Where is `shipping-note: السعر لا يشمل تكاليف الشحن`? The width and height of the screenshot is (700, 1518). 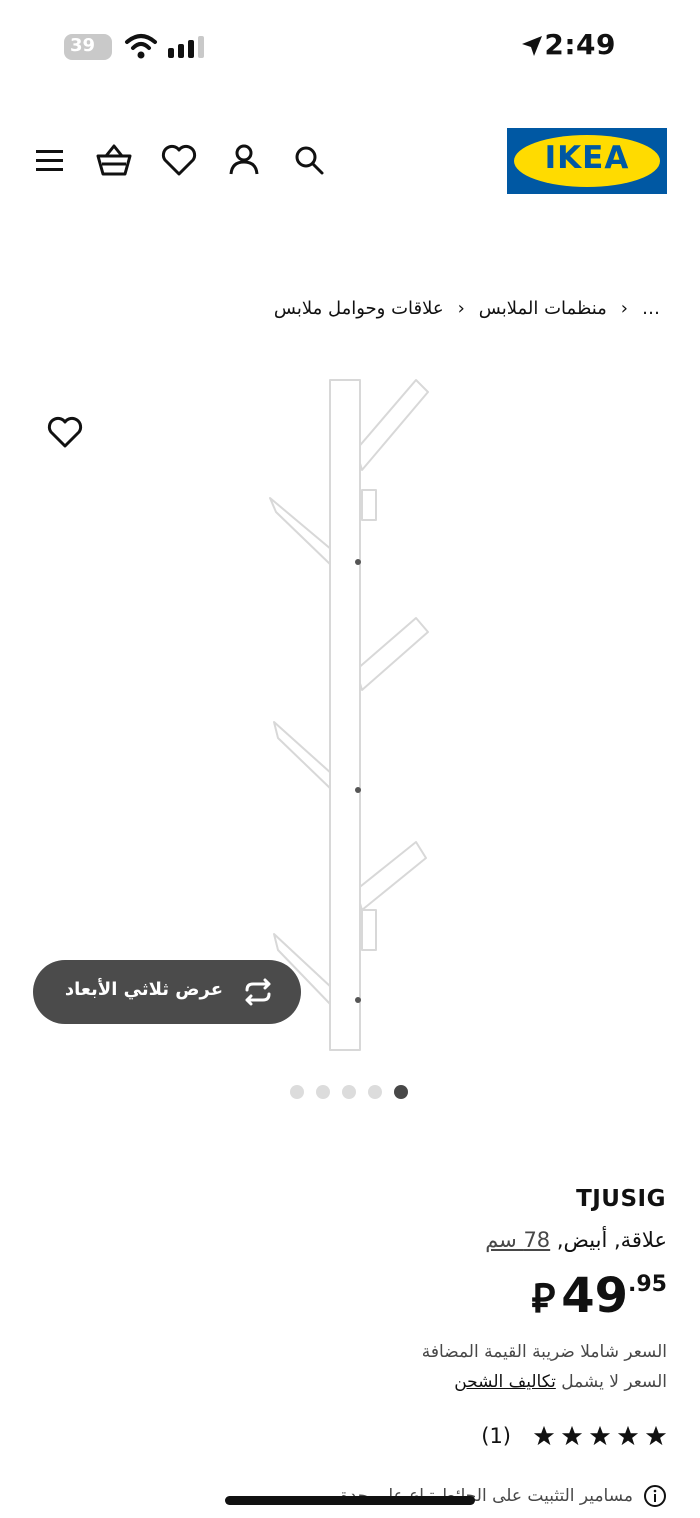
shipping-note: السعر لا يشمل تكاليف الشحن is located at coordinates (560, 1382).